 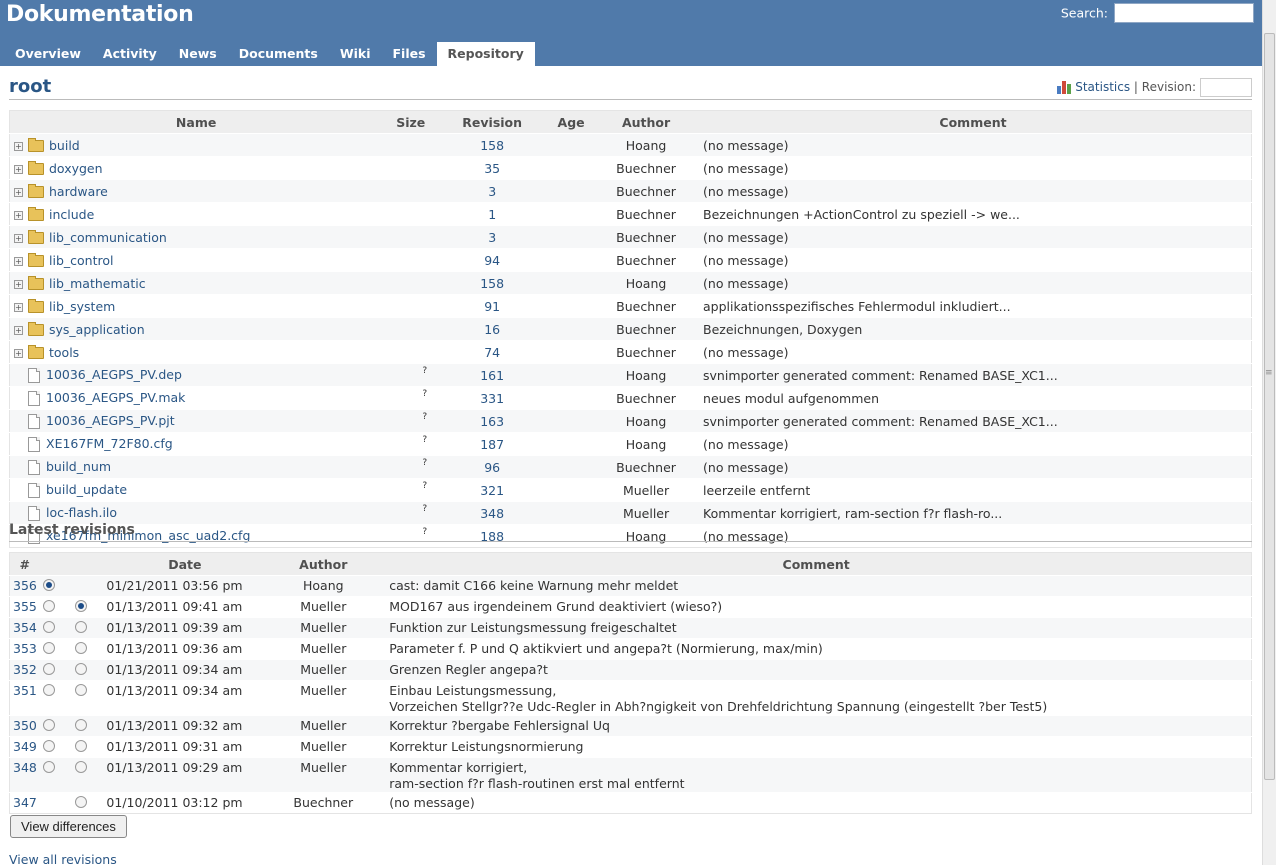 I want to click on root-link: root, so click(x=30, y=86).